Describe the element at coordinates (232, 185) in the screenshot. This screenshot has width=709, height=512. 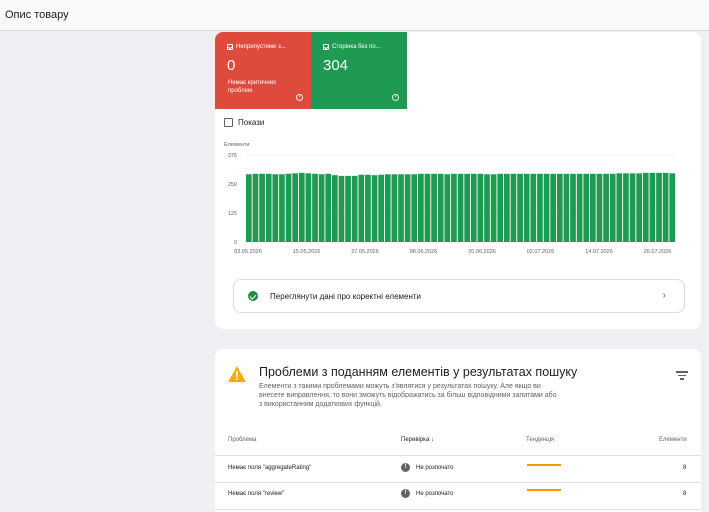
I see `y-tick-label: 250` at that location.